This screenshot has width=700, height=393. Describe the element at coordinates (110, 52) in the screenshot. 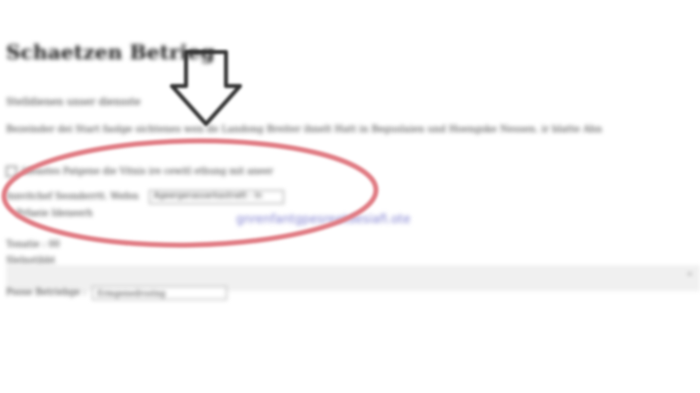

I see `page-title: Schaetzen Betrieg` at that location.